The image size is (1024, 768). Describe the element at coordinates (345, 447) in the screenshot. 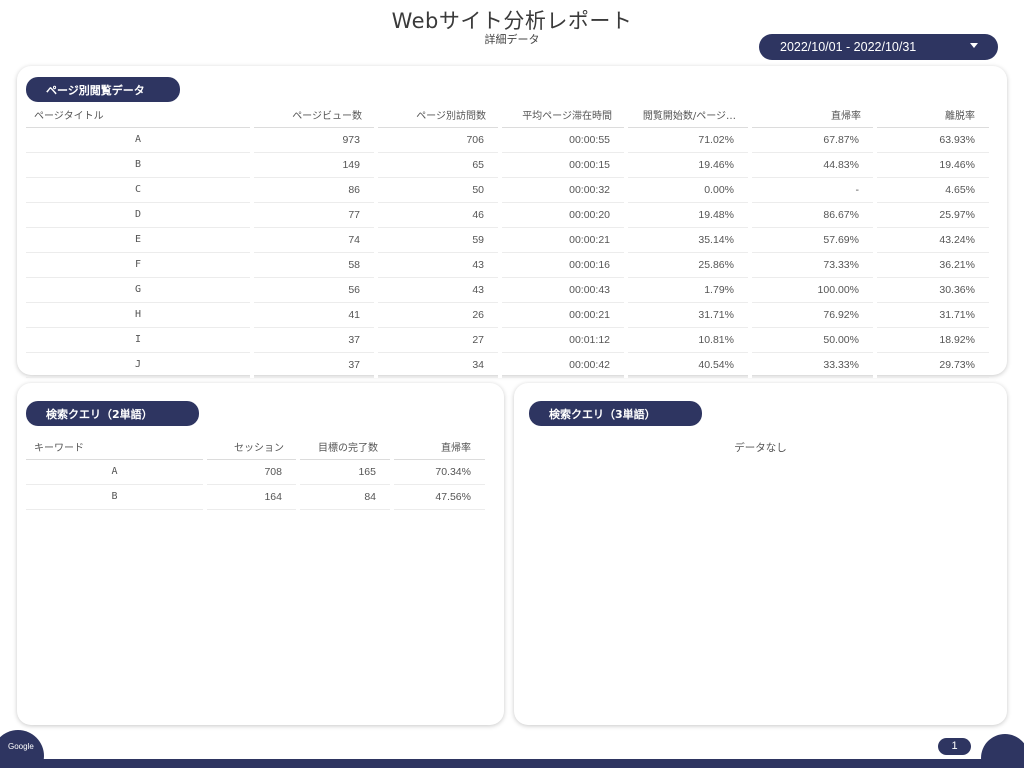

I see `column-header: 目標の完了数` at that location.